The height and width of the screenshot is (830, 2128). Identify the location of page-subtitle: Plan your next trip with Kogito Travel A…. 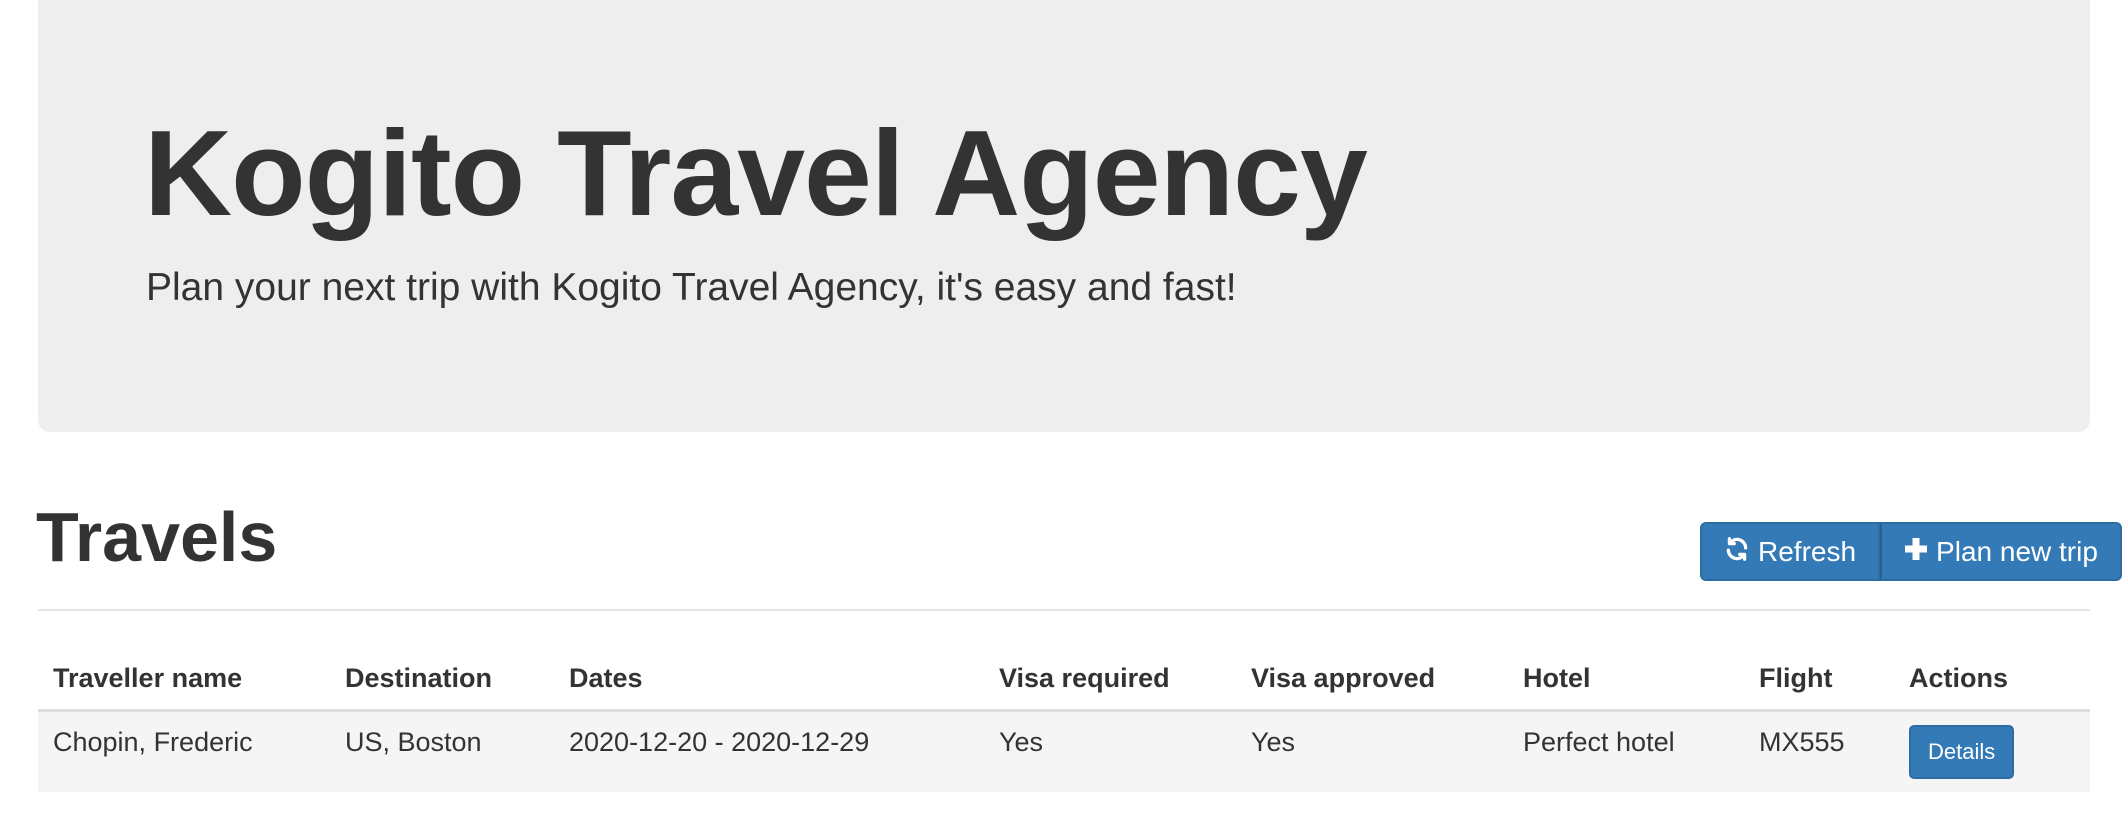
(691, 287).